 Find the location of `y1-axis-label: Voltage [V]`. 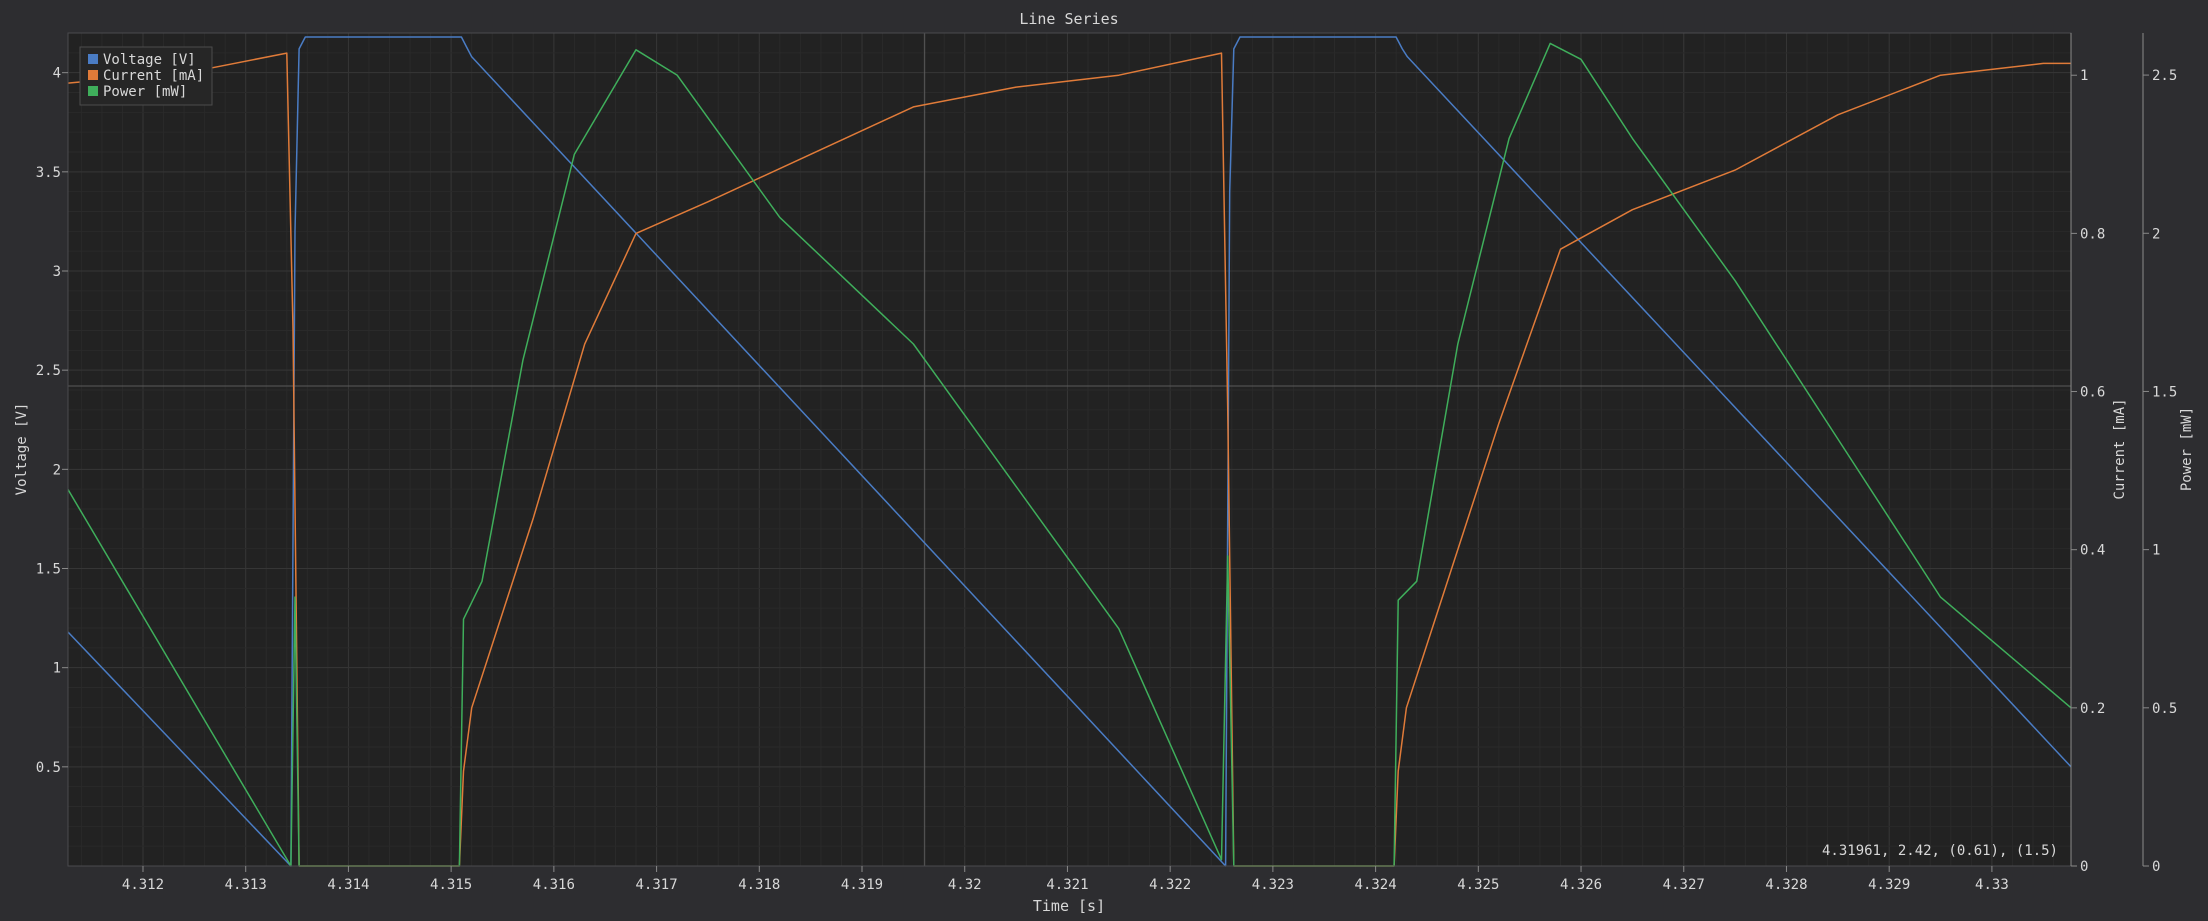

y1-axis-label: Voltage [V] is located at coordinates (22, 449).